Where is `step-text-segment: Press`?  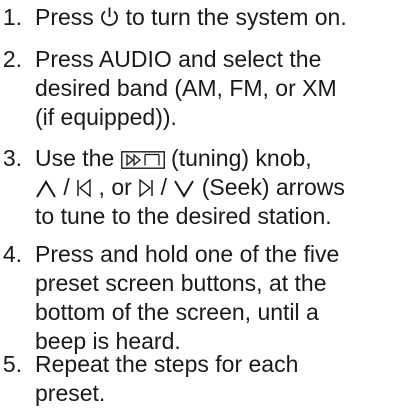 step-text-segment: Press is located at coordinates (68, 17).